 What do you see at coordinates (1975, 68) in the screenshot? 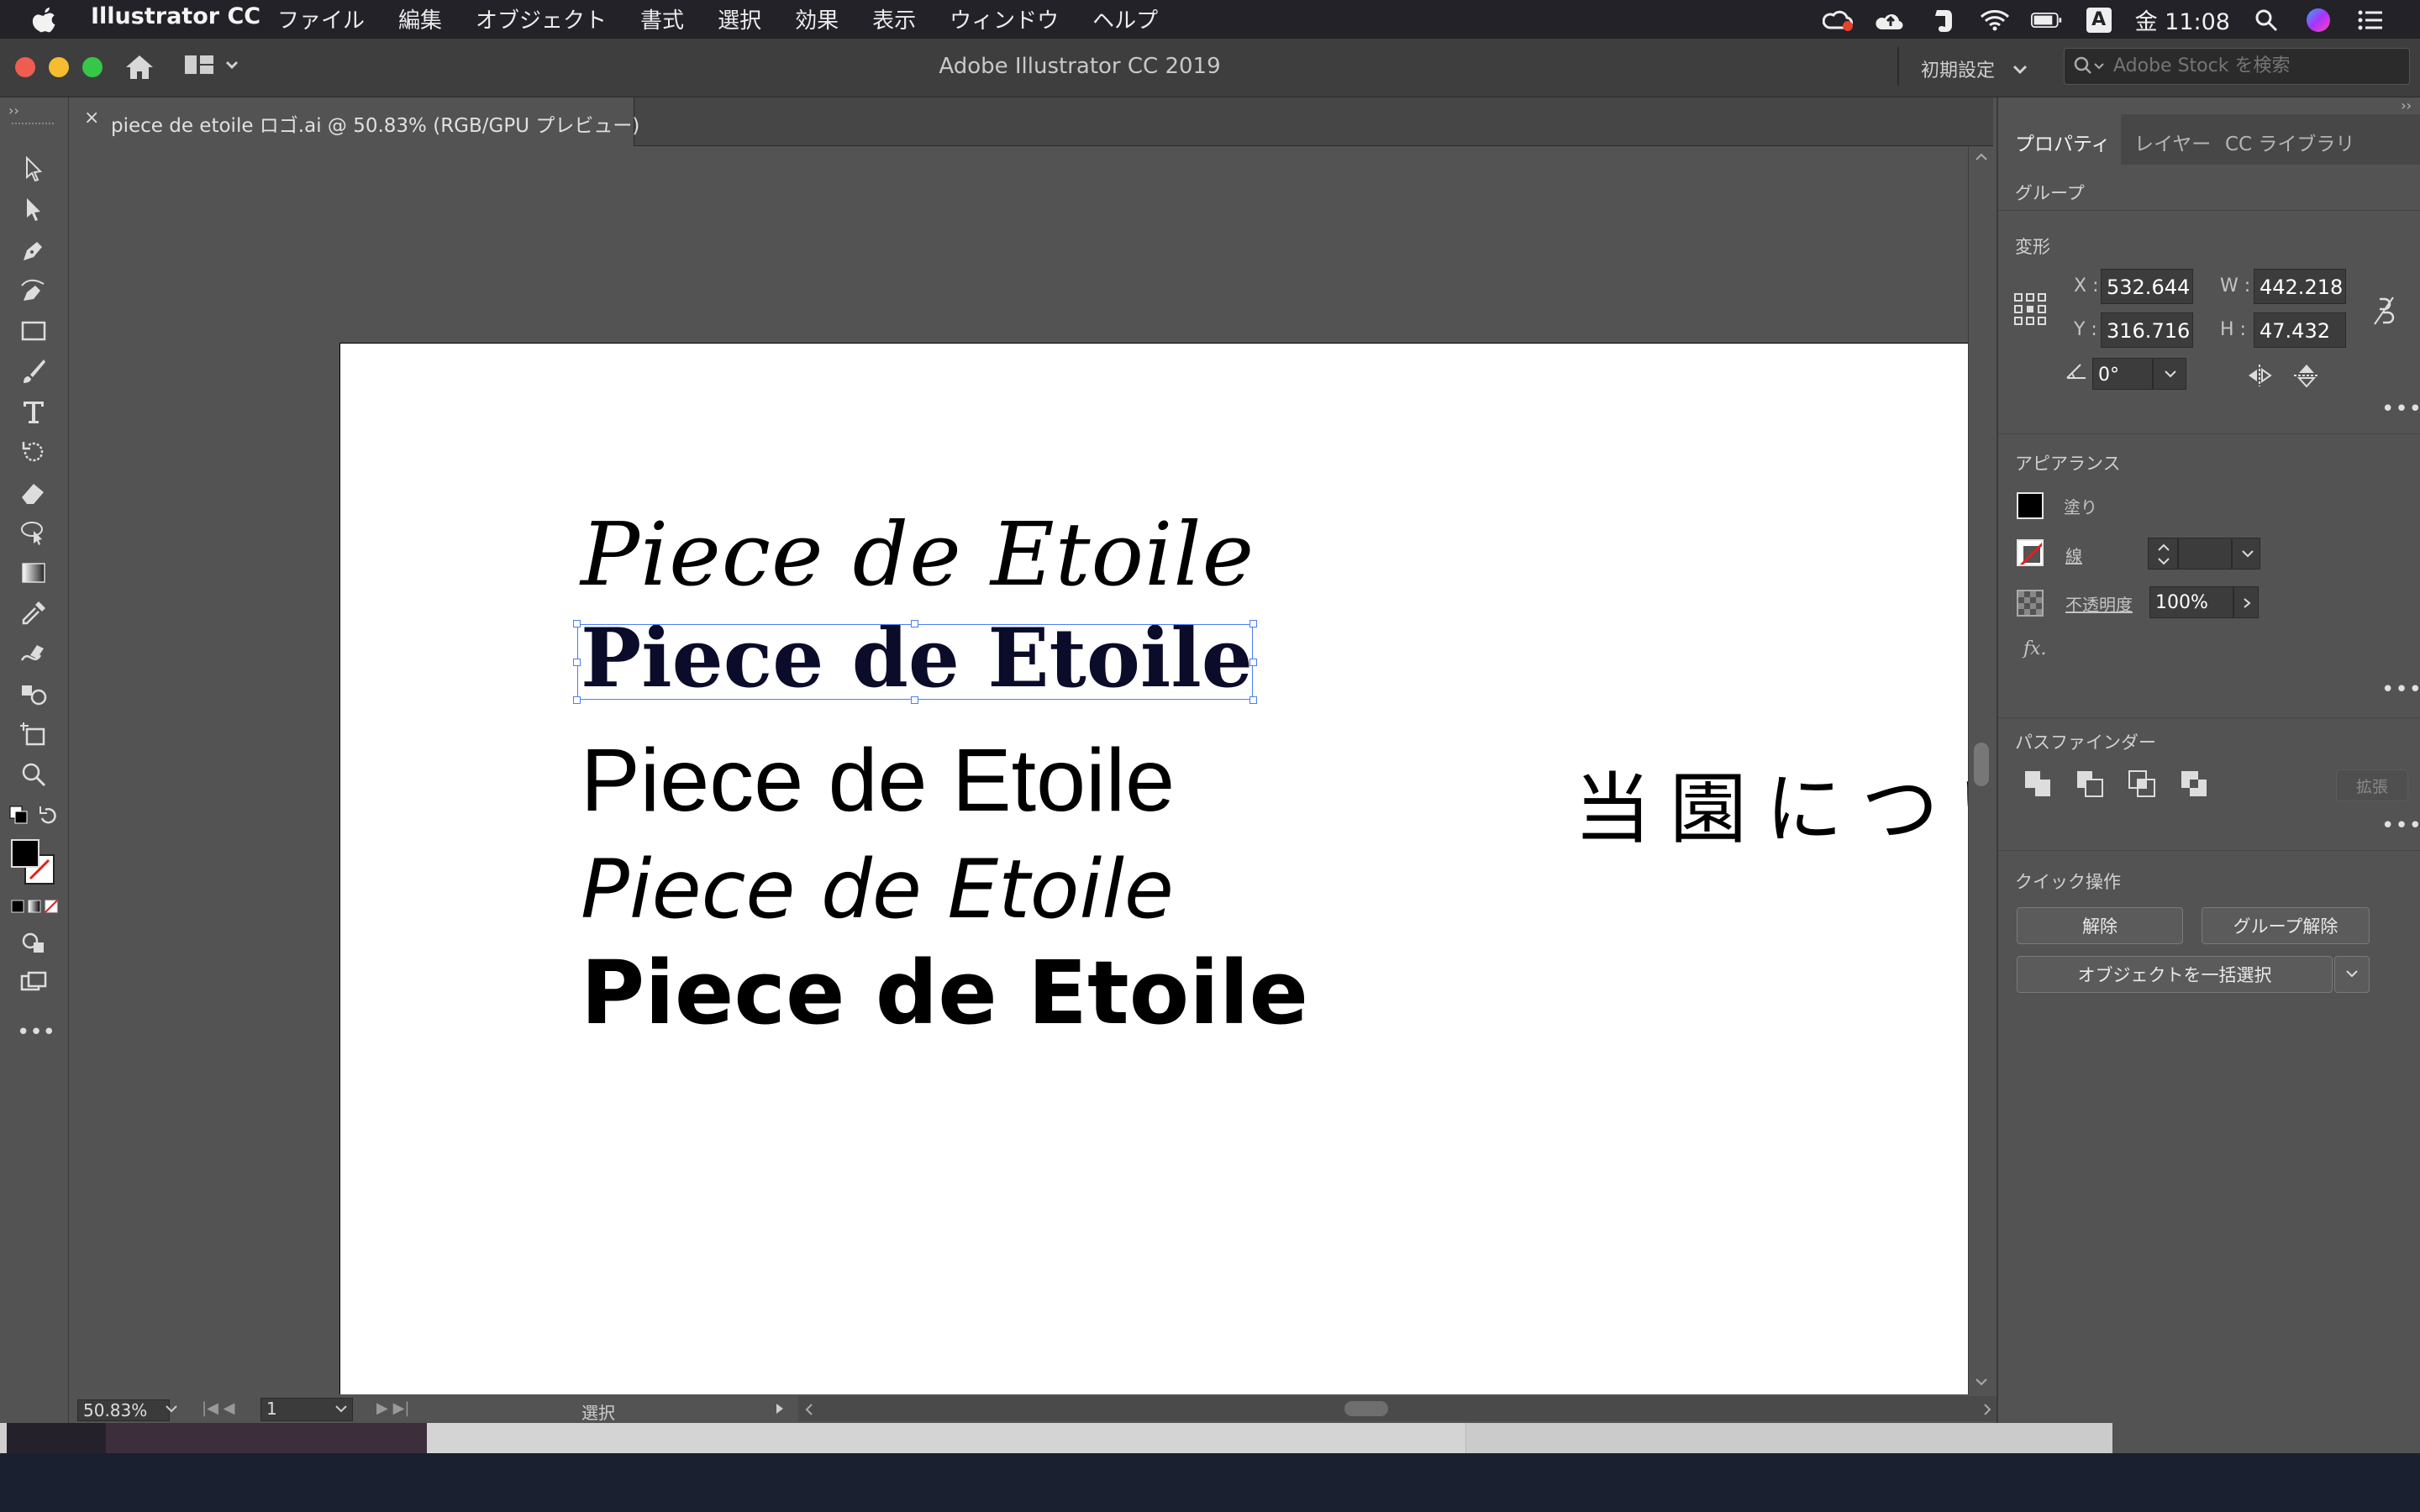
I see `workspace-switcher: 初期設定` at bounding box center [1975, 68].